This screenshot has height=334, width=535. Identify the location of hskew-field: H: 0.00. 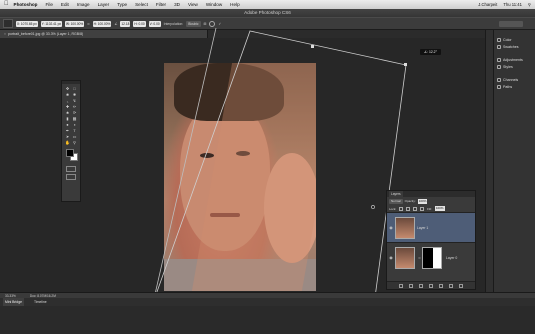
(139, 23).